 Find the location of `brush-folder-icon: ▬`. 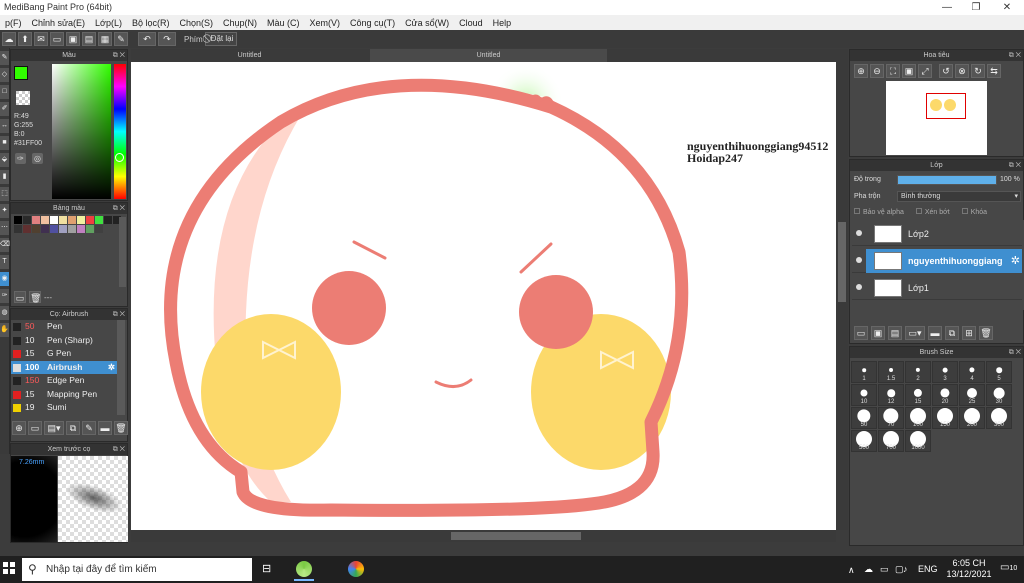

brush-folder-icon: ▬ is located at coordinates (105, 428).